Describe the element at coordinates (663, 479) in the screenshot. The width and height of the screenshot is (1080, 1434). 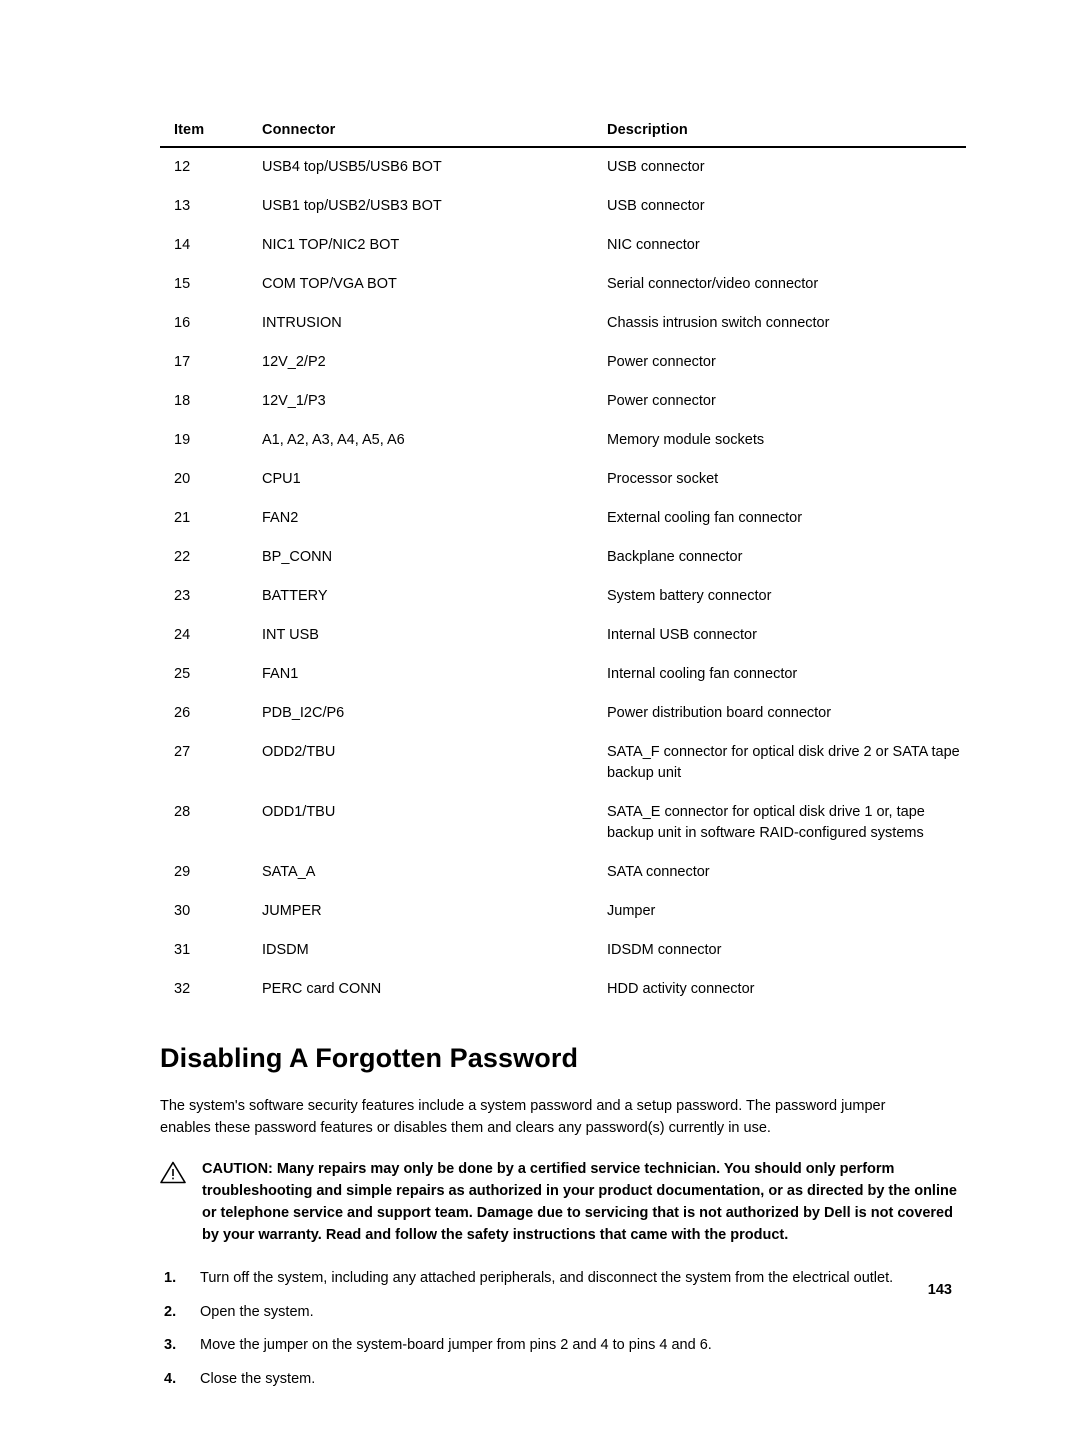
I see `cell-description: Processor socket` at that location.